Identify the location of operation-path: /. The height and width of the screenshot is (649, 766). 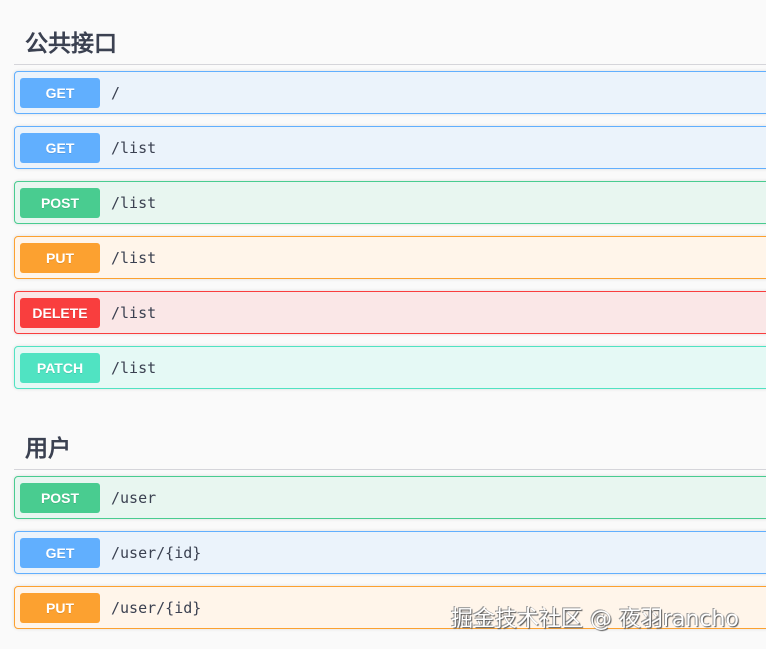
(116, 92).